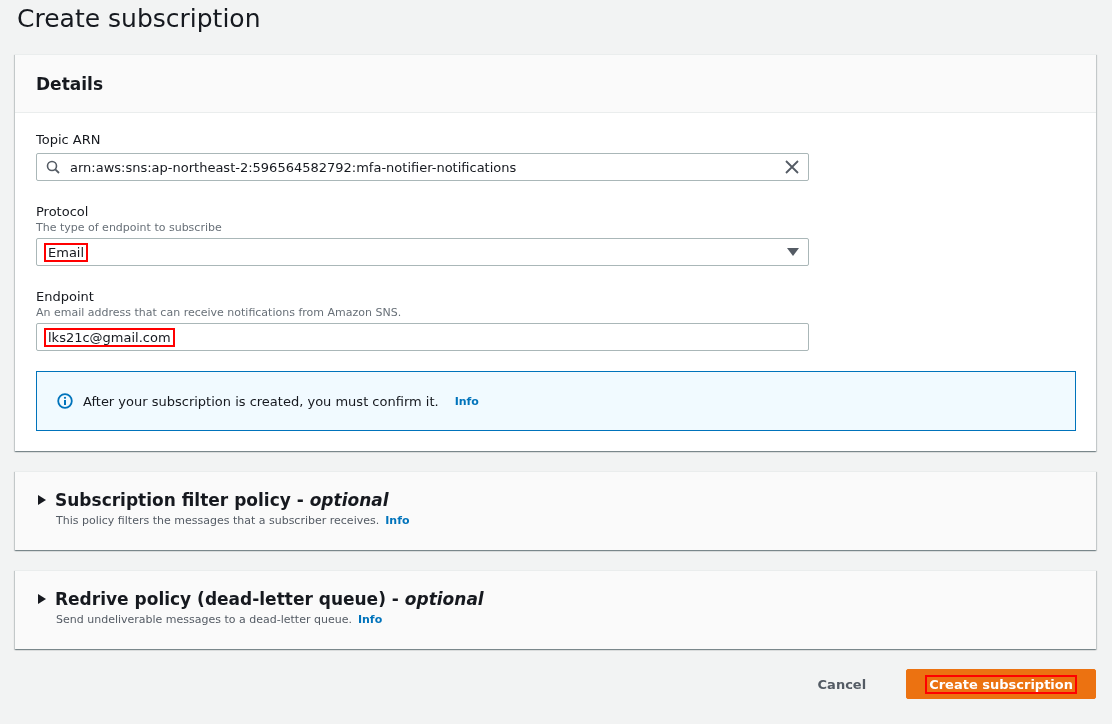 The height and width of the screenshot is (724, 1112). Describe the element at coordinates (53, 167) in the screenshot. I see `search-icon` at that location.